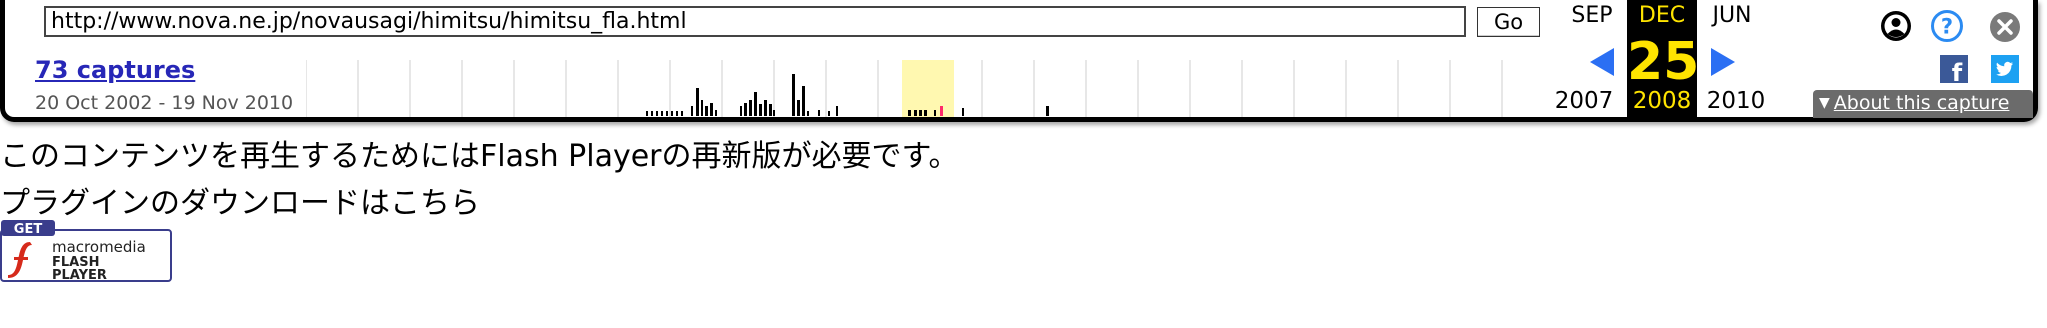  What do you see at coordinates (1736, 101) in the screenshot?
I see `next-year-link: 2010` at bounding box center [1736, 101].